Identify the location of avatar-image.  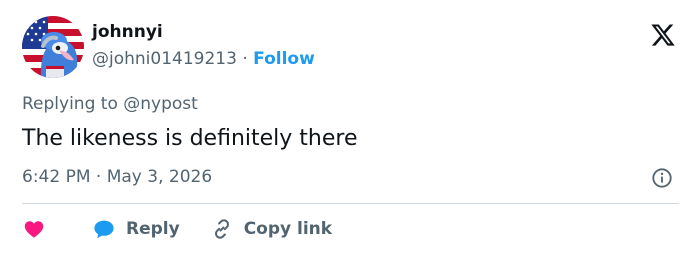
(53, 47).